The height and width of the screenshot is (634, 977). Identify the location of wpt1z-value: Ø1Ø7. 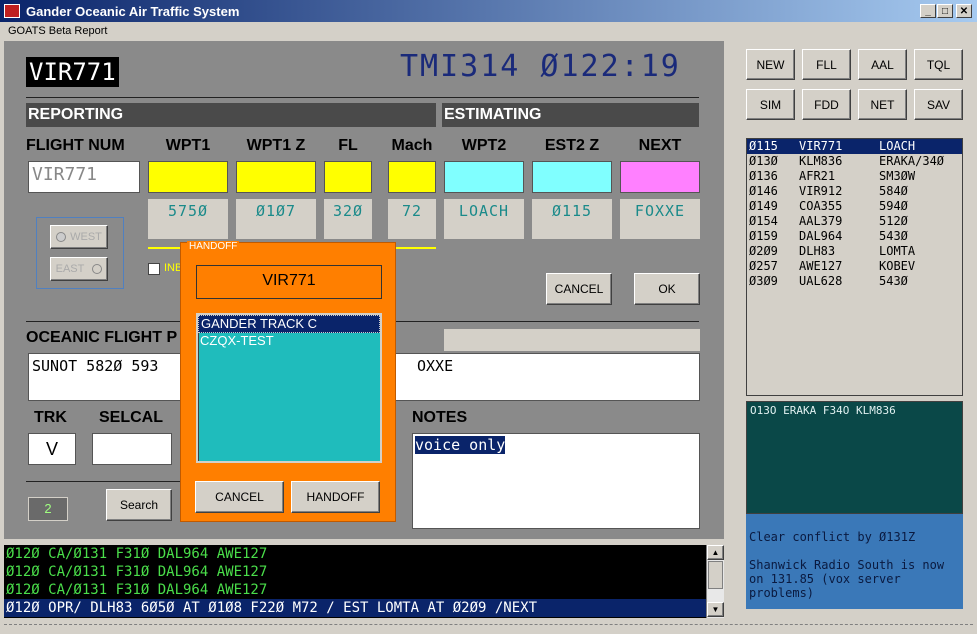
(276, 219).